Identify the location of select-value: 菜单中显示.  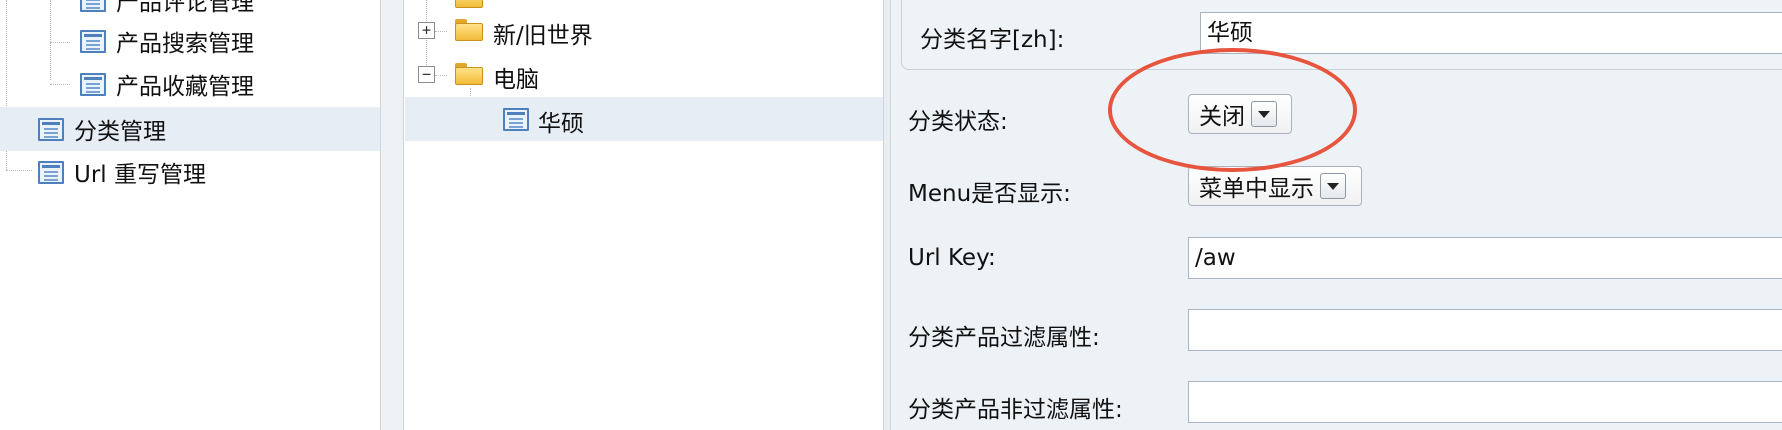
(1256, 189).